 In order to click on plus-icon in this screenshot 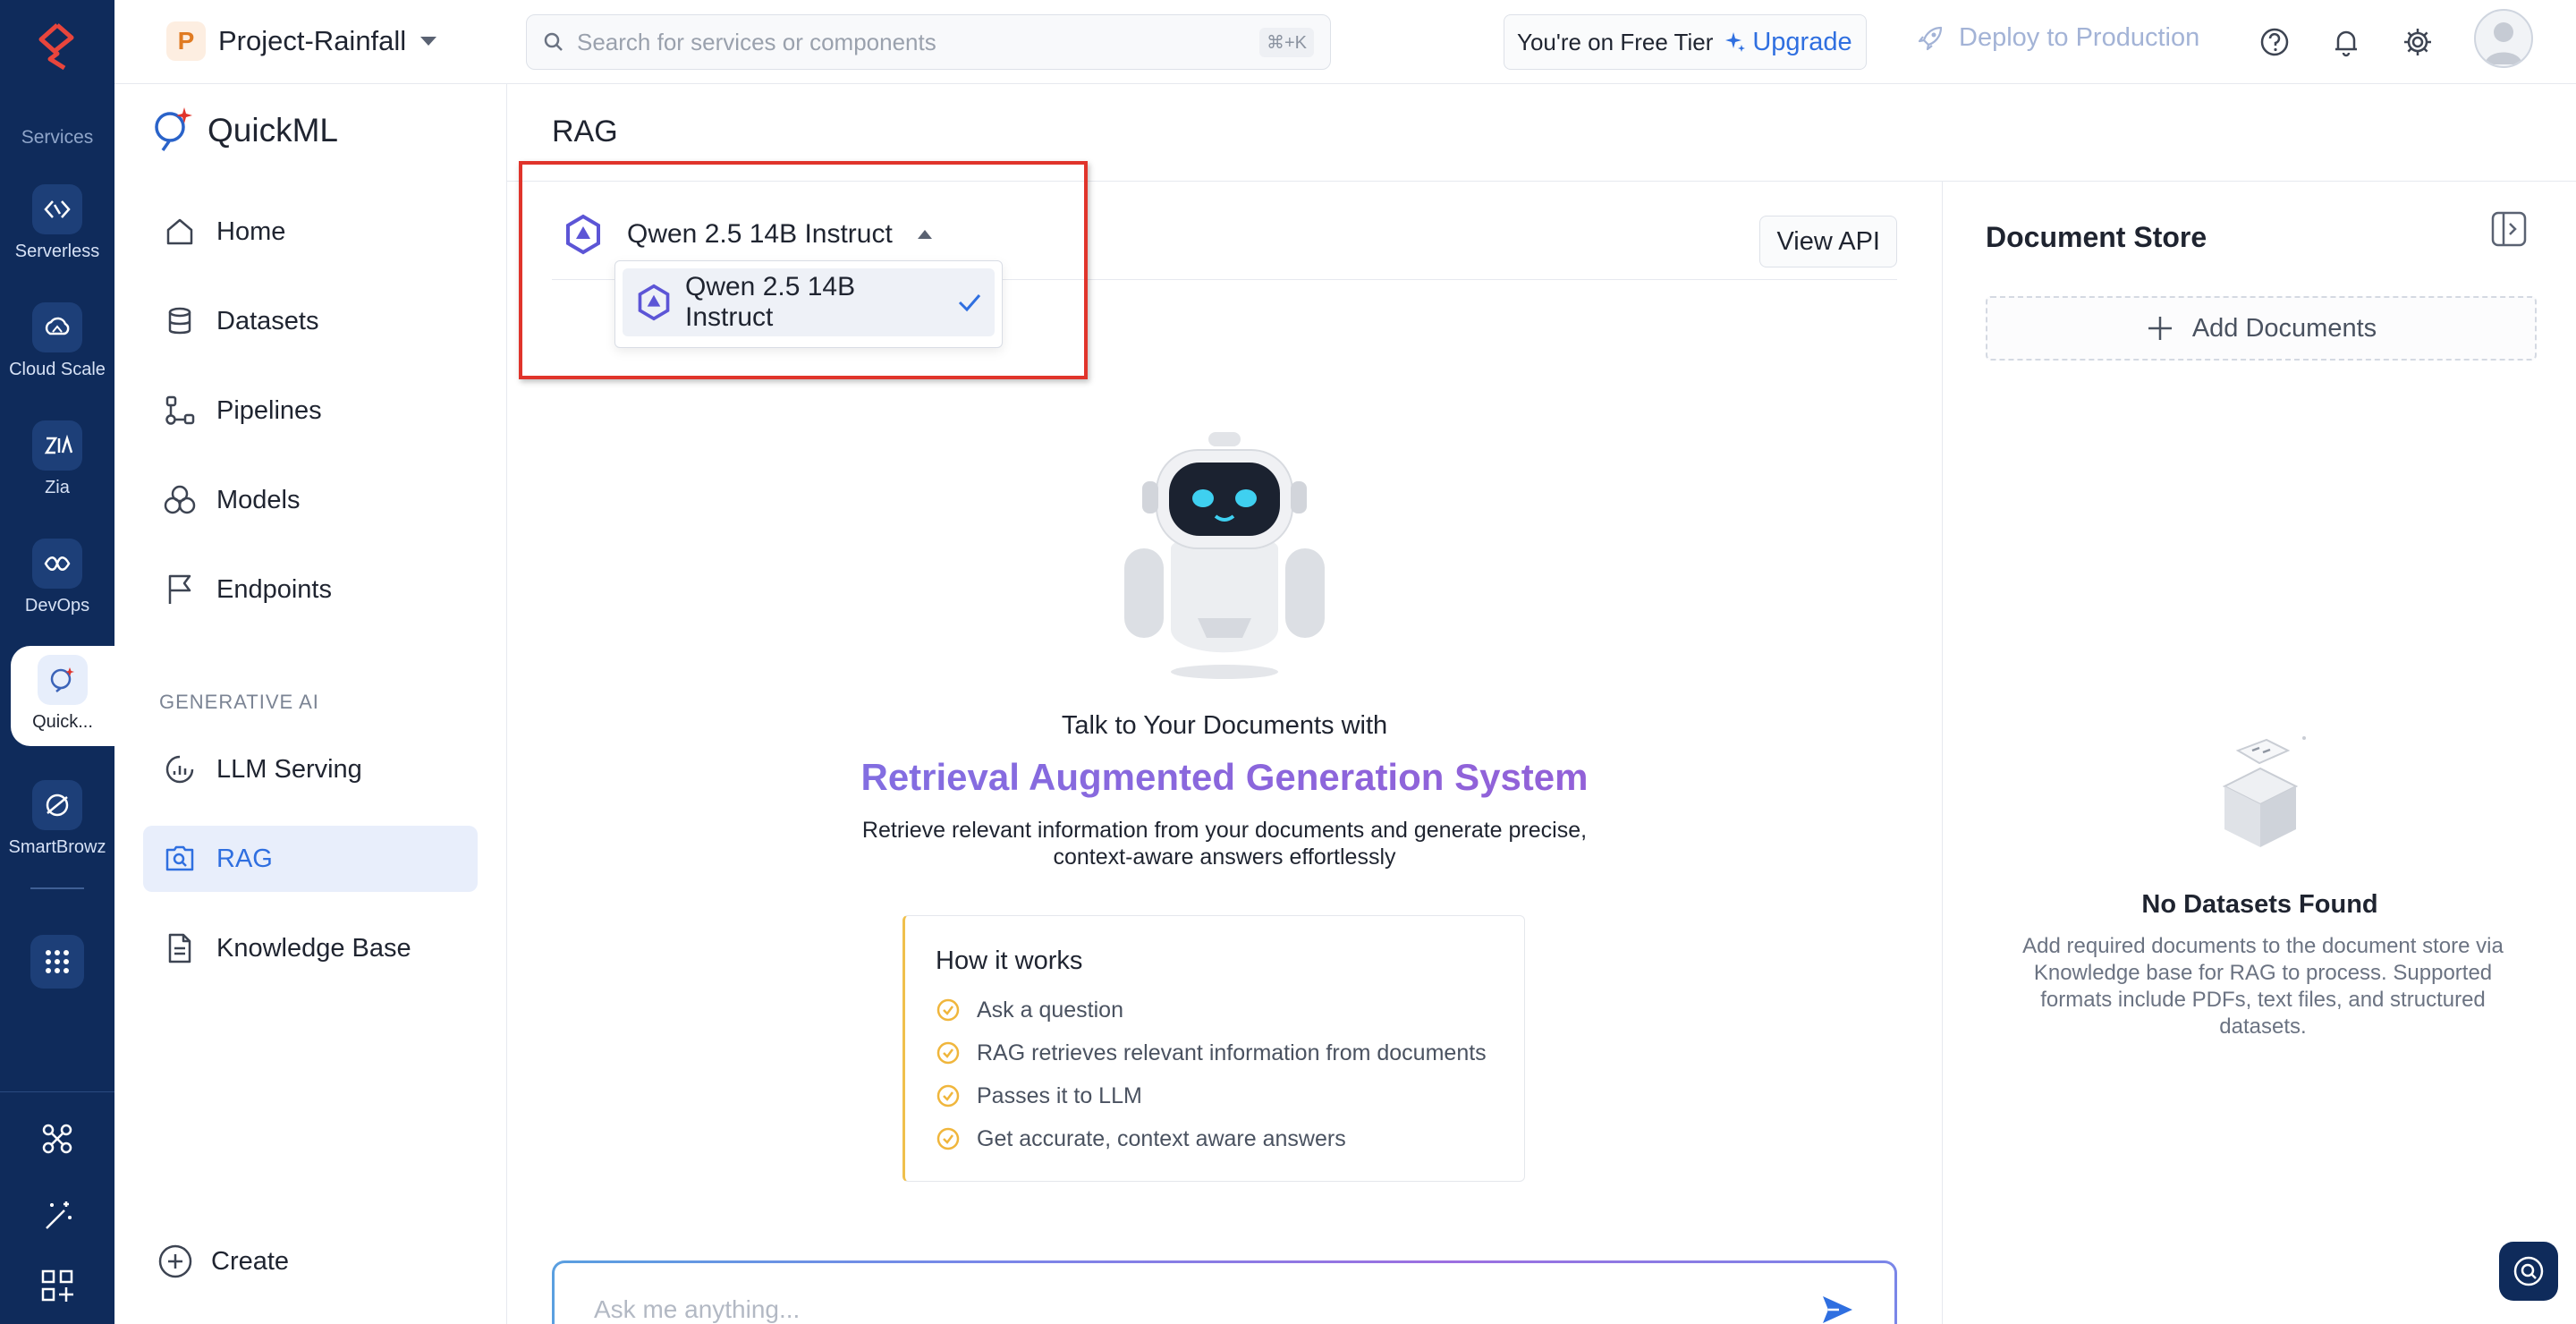, I will do `click(2160, 328)`.